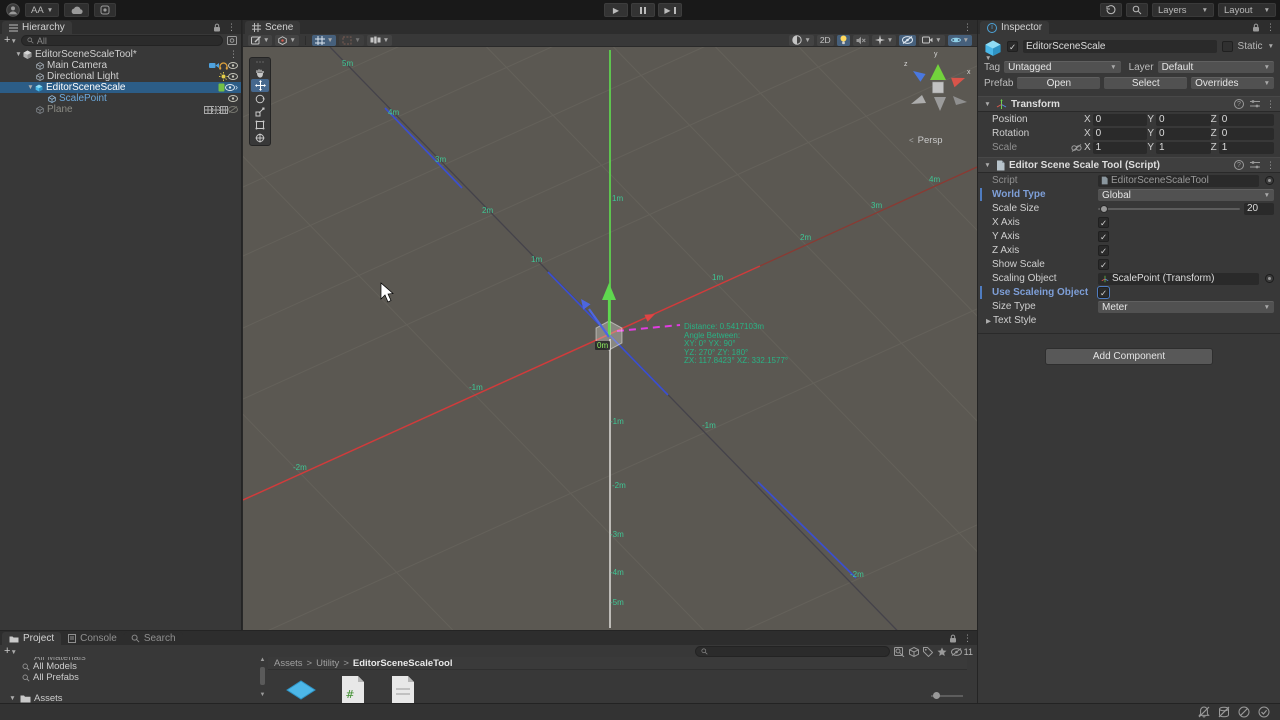 The height and width of the screenshot is (720, 1280). I want to click on asset-thumbnail-asset, so click(403, 688).